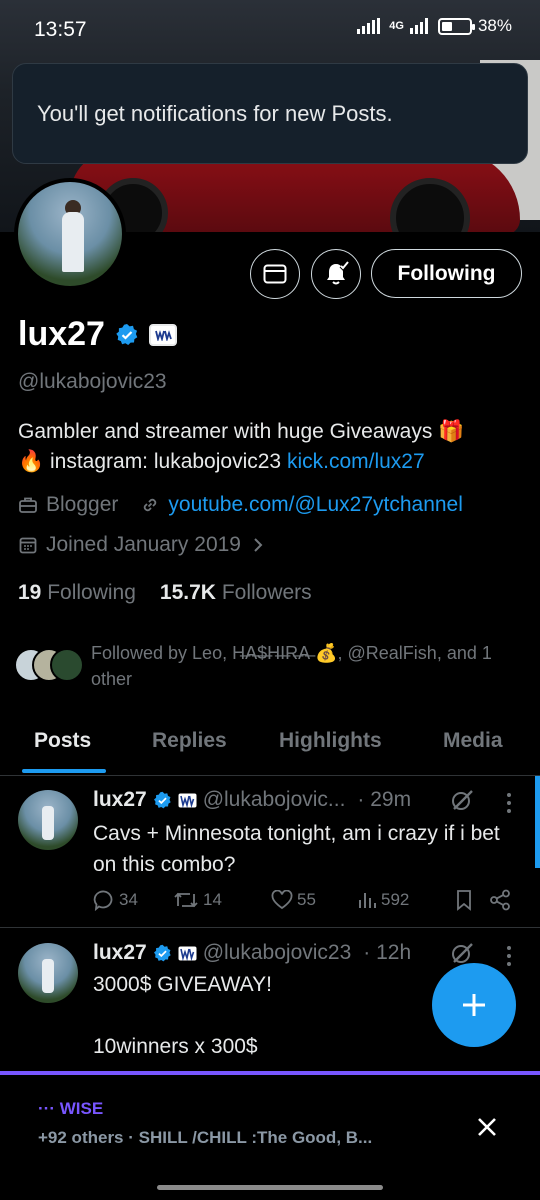  I want to click on bio-instagram: 🔥 instagram: lukabojovic23, so click(152, 461).